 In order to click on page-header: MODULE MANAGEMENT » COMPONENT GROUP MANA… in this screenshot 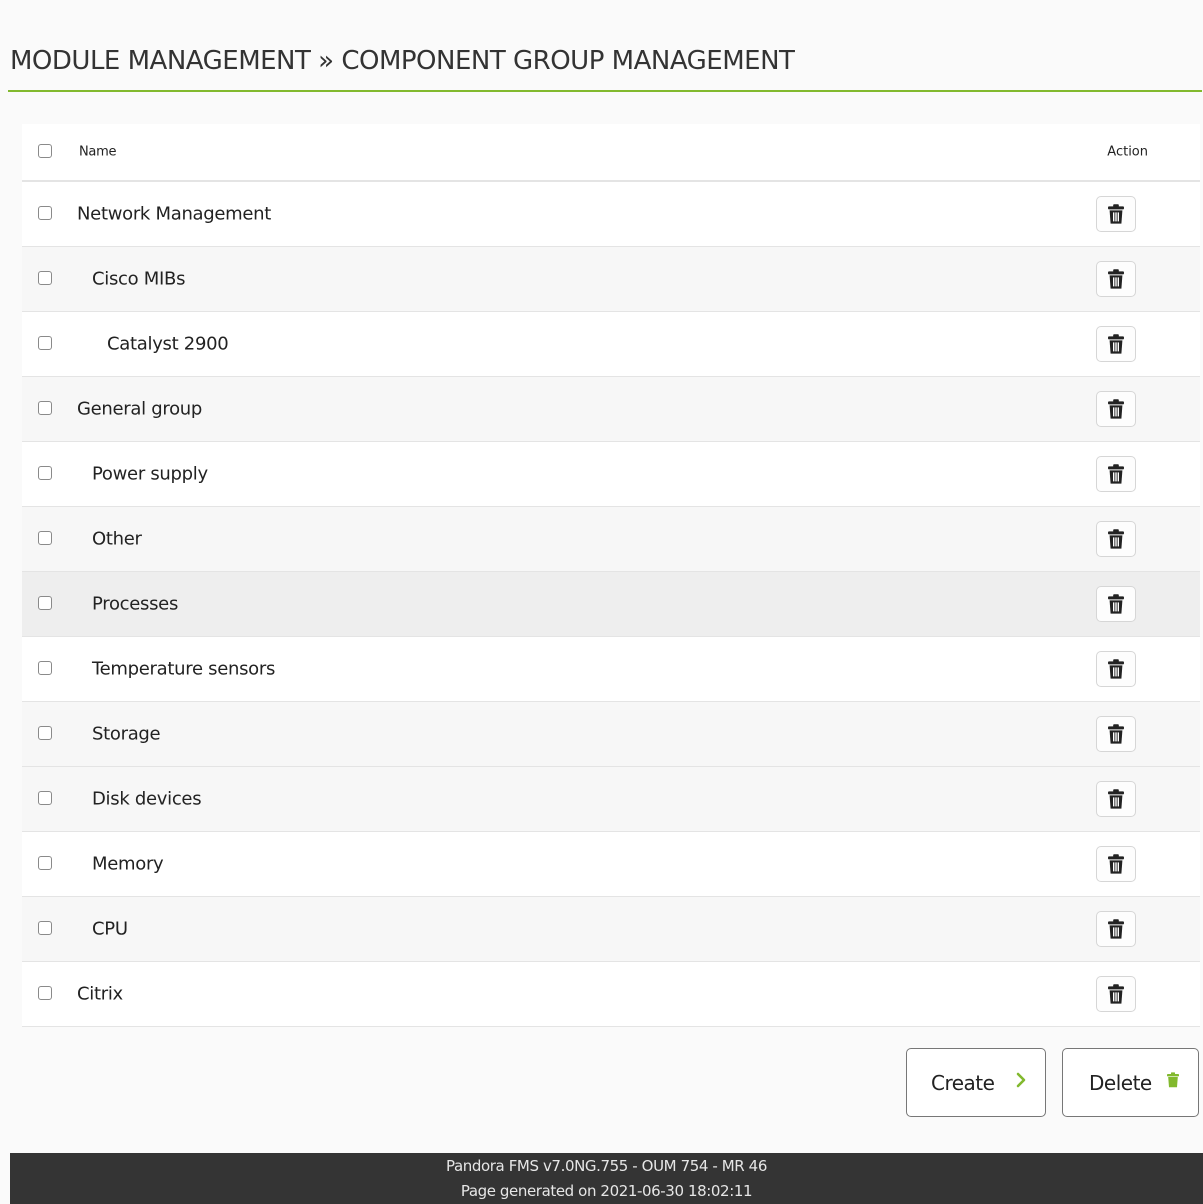, I will do `click(605, 66)`.